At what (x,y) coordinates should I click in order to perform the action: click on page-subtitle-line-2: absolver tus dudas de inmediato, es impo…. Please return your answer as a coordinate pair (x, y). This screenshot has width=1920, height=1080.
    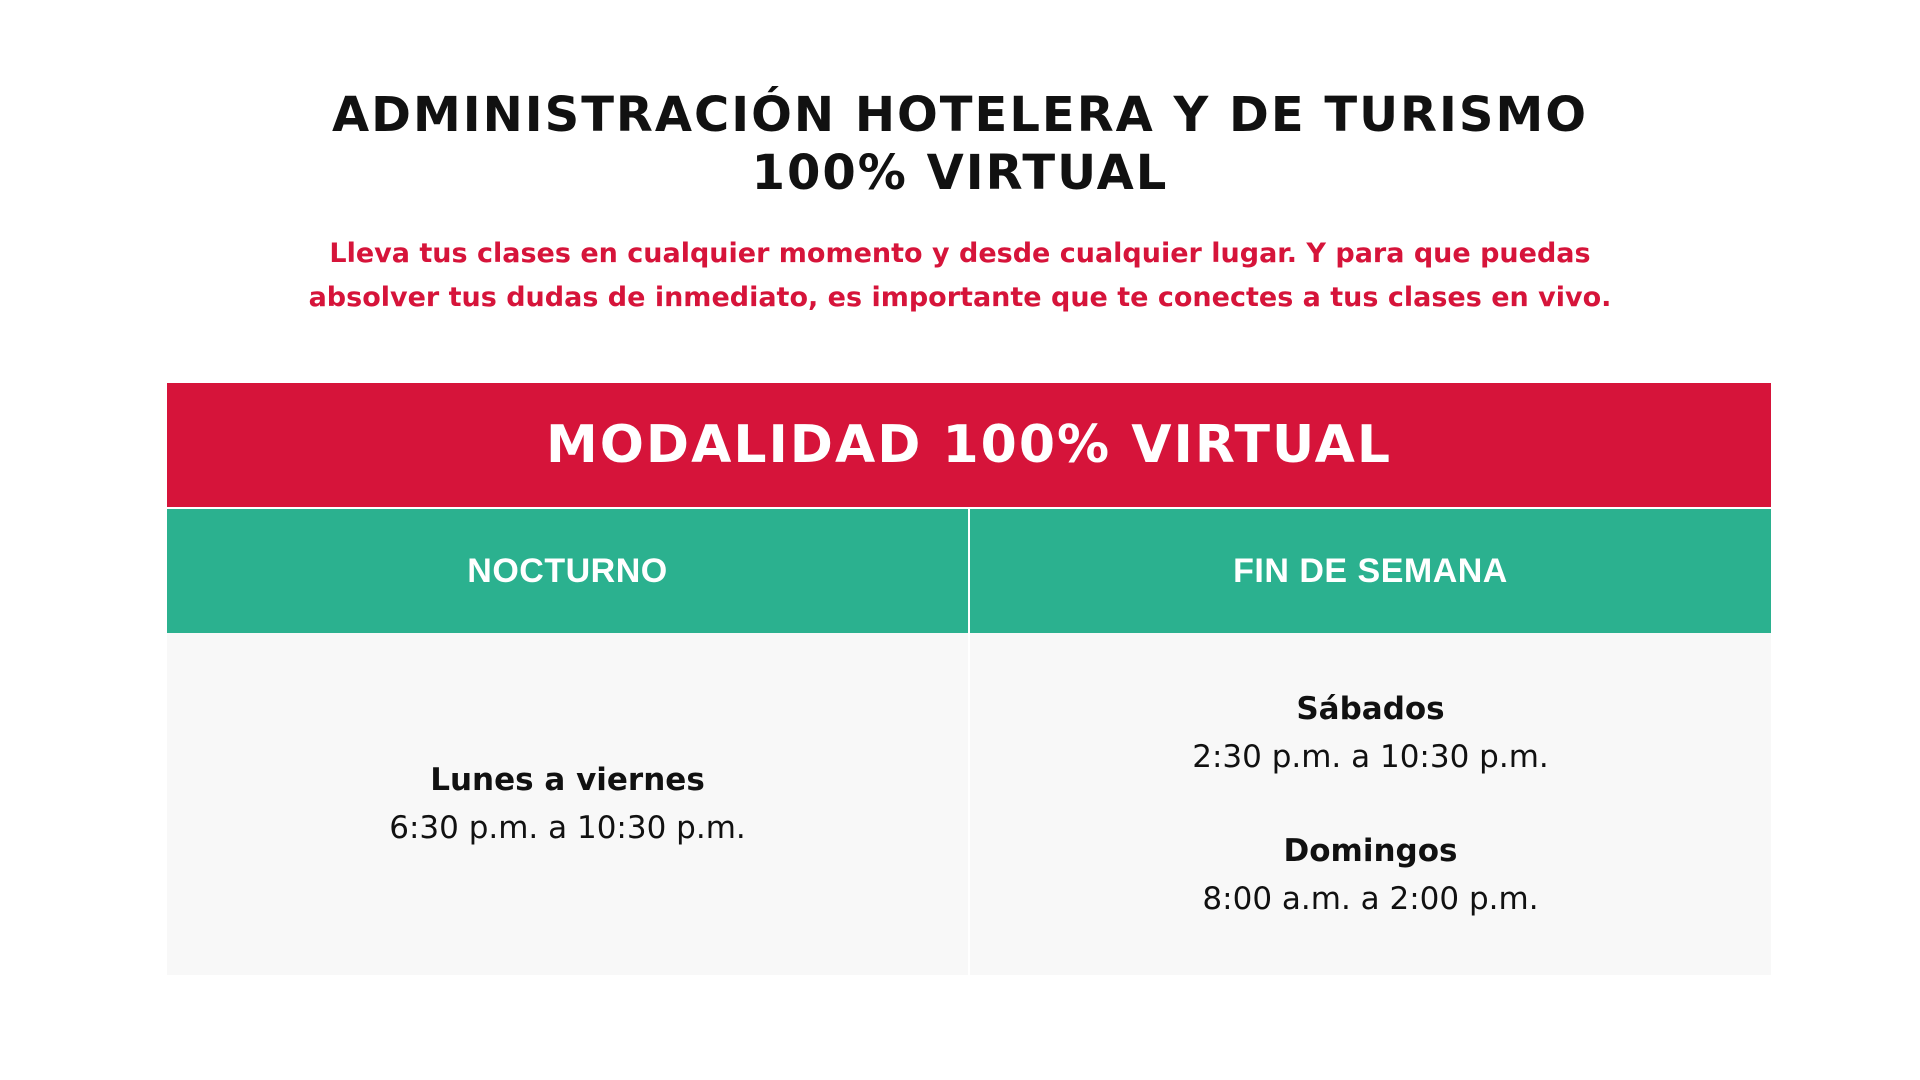
    Looking at the image, I should click on (960, 297).